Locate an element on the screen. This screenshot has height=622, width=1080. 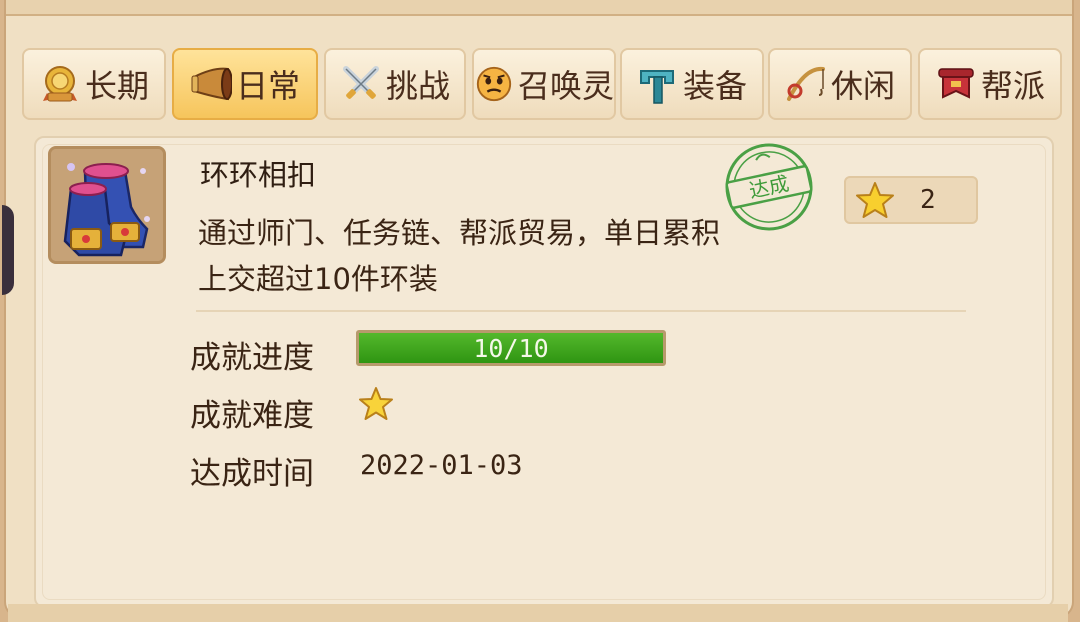
tab-leisure: 休闲 is located at coordinates (840, 84).